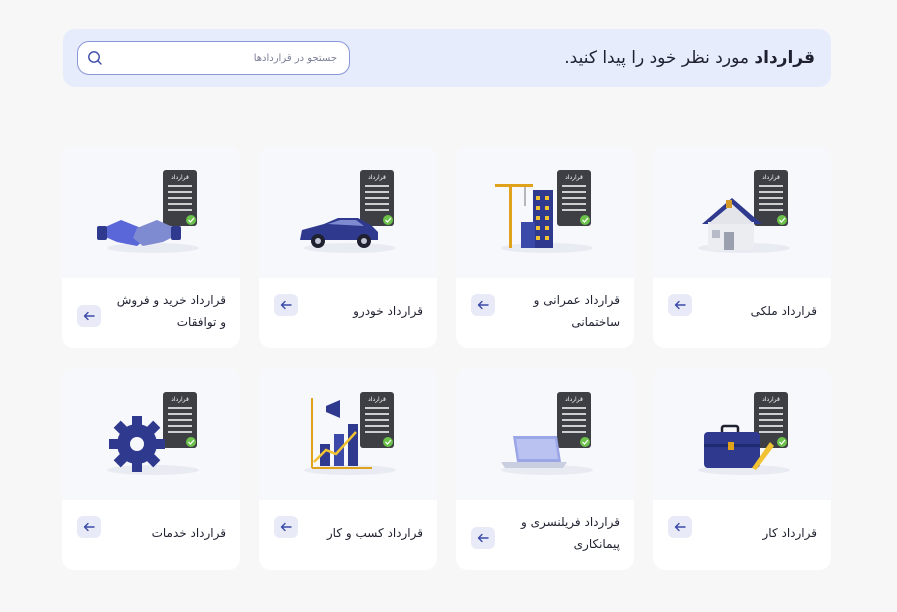 This screenshot has height=612, width=897. I want to click on page-title: قرارداد مورد نظر خود را پیدا کنید., so click(689, 58).